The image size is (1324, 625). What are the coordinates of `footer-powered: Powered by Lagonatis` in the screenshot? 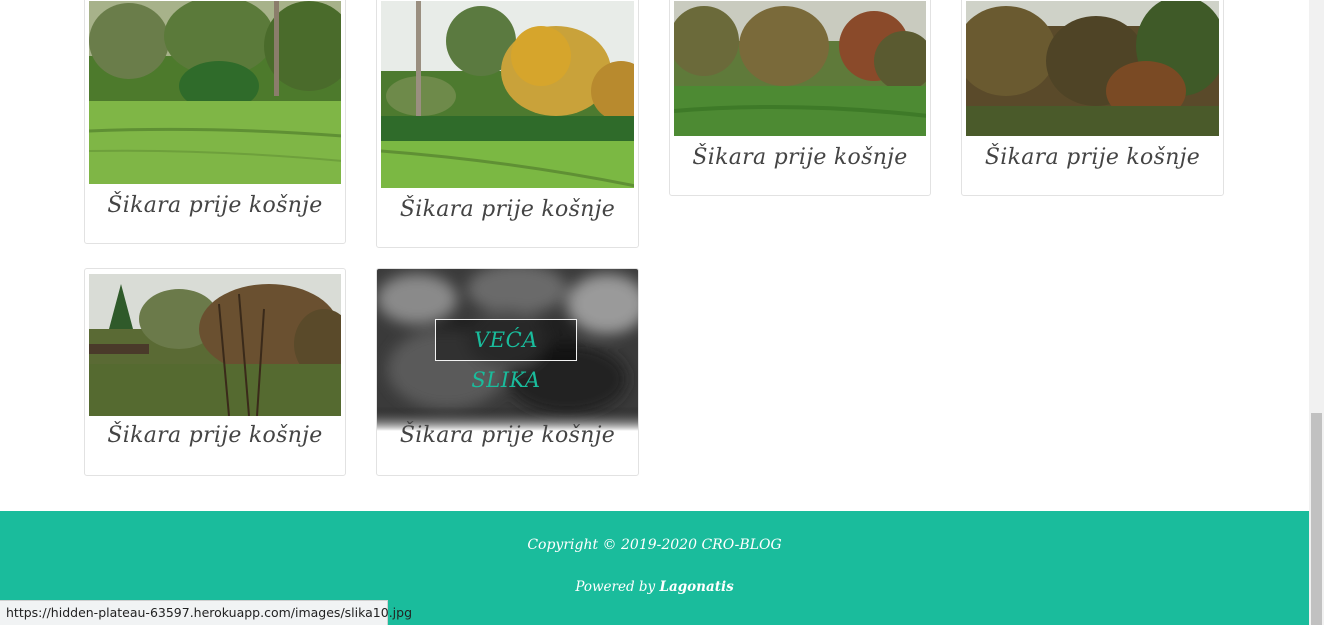 It's located at (654, 587).